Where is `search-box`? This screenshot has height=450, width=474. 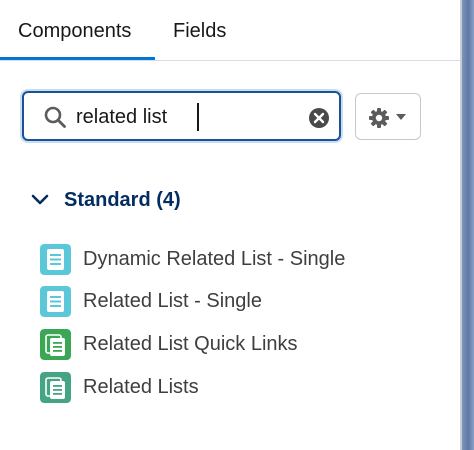
search-box is located at coordinates (181, 116).